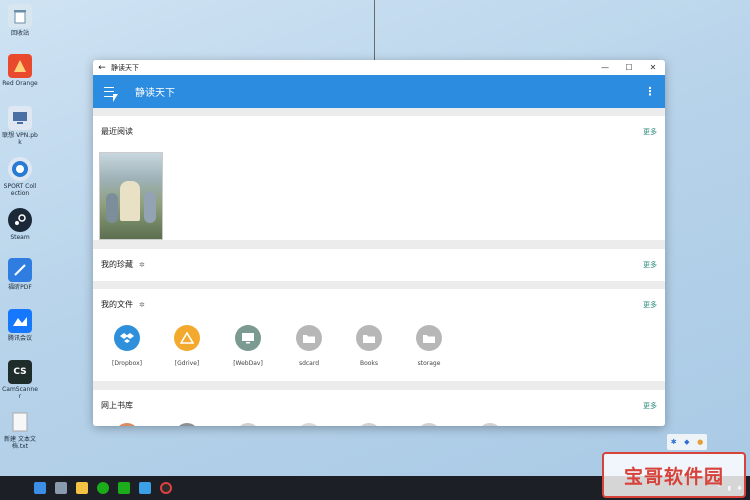  Describe the element at coordinates (117, 131) in the screenshot. I see `recent-reading-title: 最近阅读` at that location.